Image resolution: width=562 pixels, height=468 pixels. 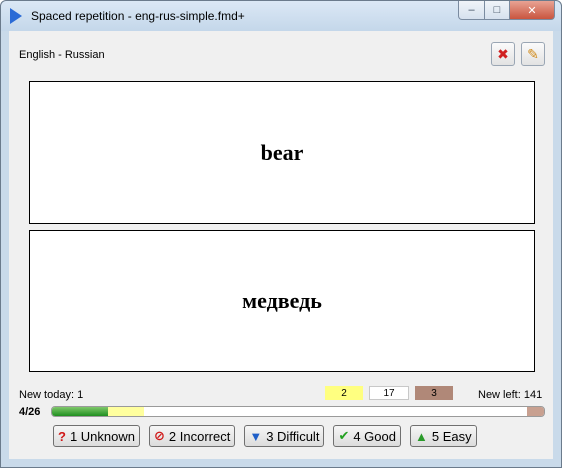 What do you see at coordinates (298, 411) in the screenshot?
I see `progress-bar` at bounding box center [298, 411].